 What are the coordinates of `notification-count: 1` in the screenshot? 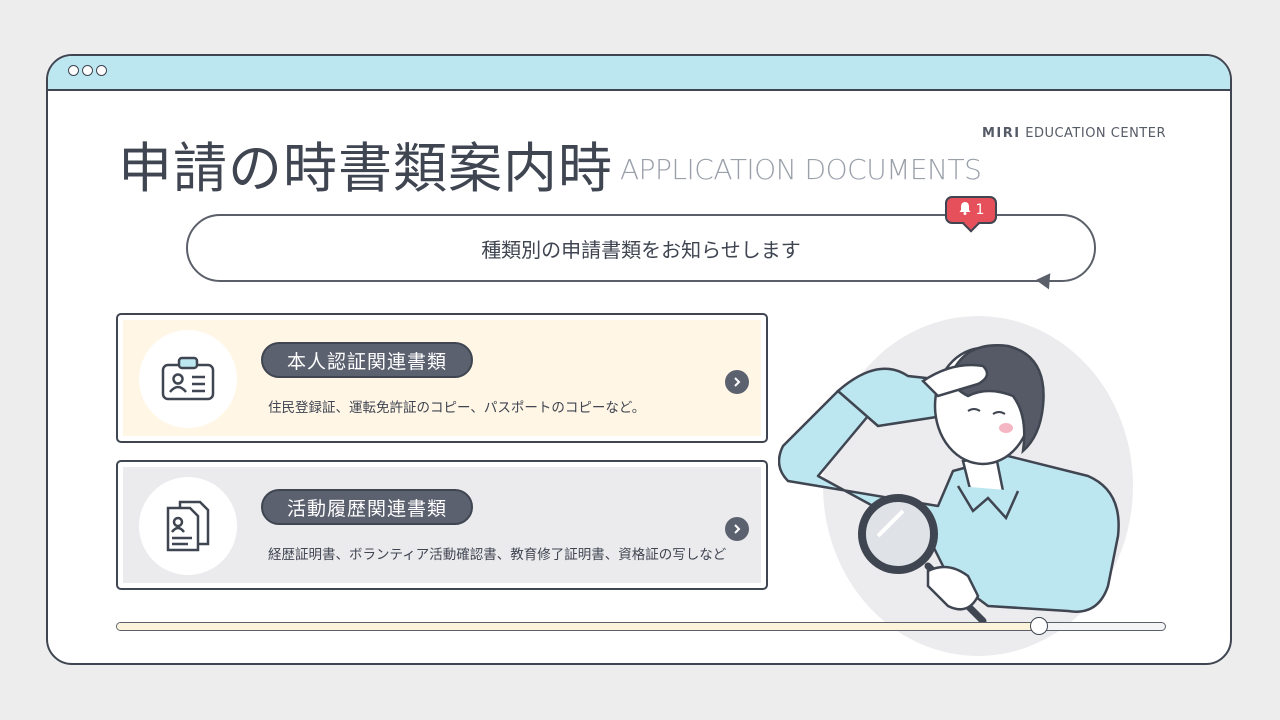 It's located at (980, 210).